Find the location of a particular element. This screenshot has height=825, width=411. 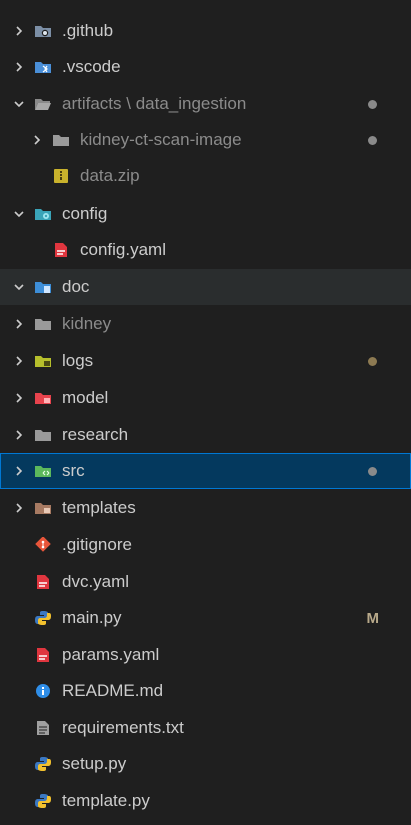

tree-item-label: setup.py is located at coordinates (236, 764).